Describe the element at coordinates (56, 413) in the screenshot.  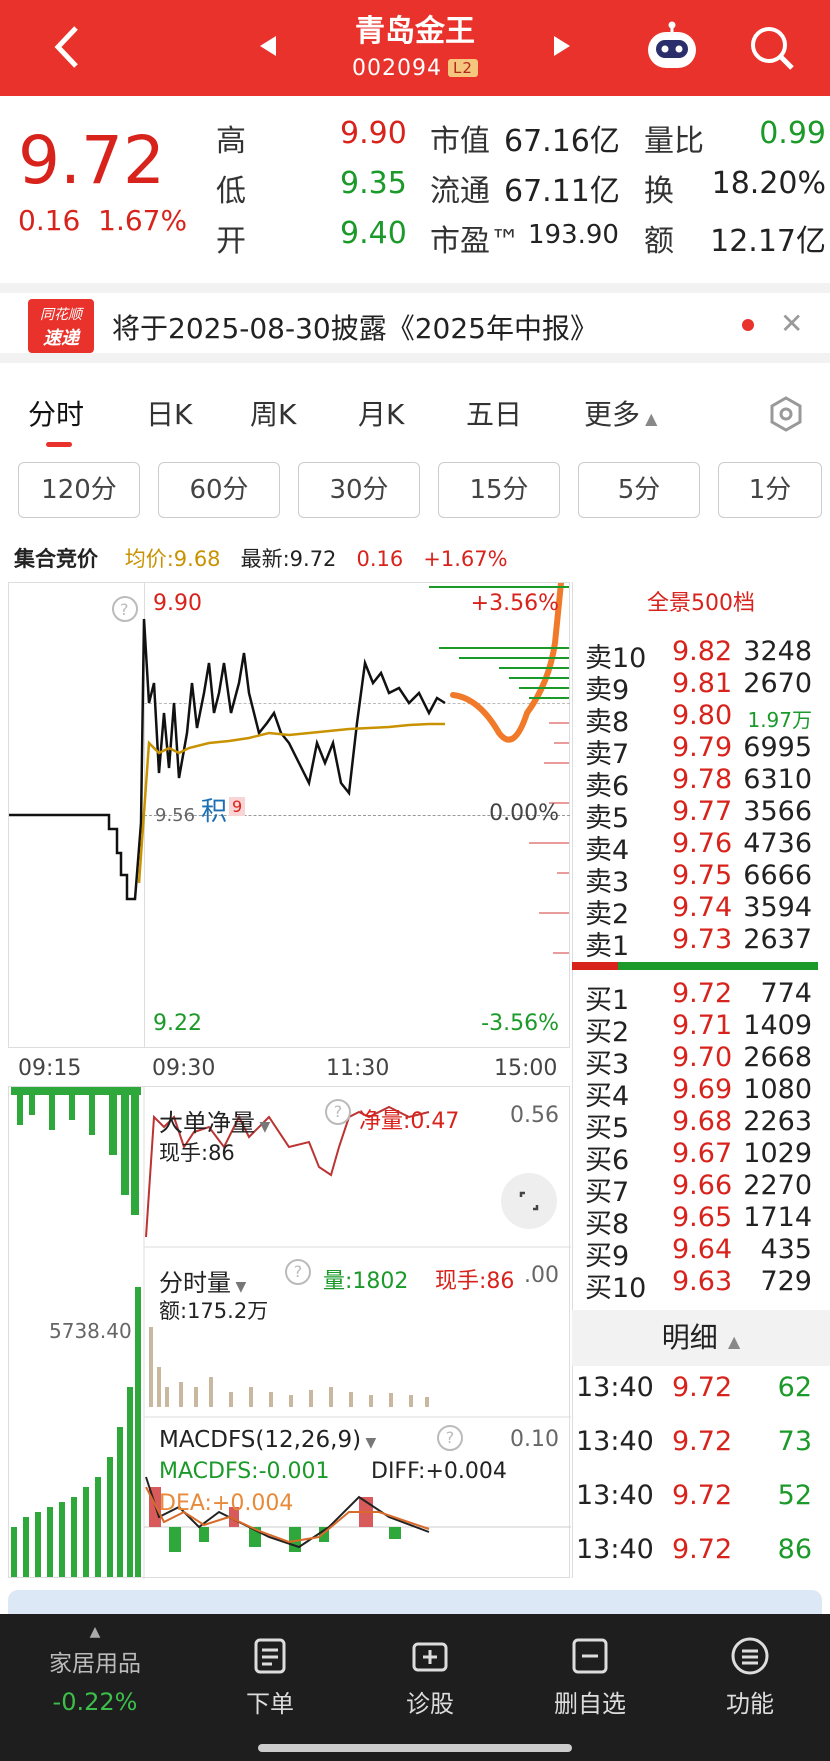
I see `tab-intraday: 分时` at that location.